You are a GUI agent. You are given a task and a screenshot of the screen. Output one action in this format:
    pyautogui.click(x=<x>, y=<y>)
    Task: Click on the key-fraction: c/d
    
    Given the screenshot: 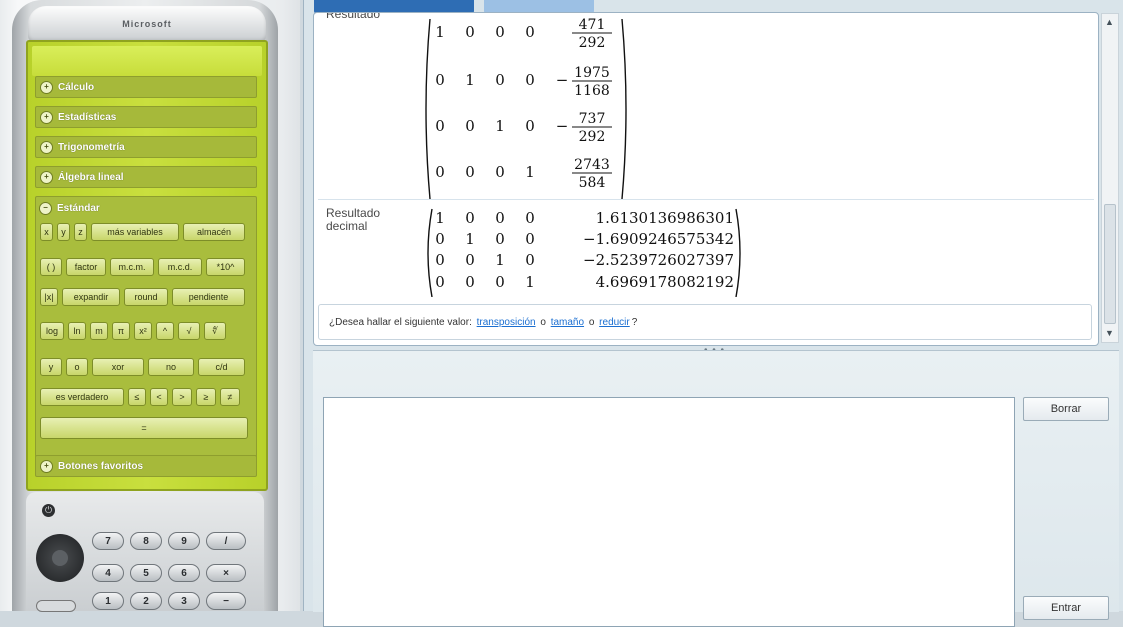 What is the action you would take?
    pyautogui.click(x=221, y=367)
    